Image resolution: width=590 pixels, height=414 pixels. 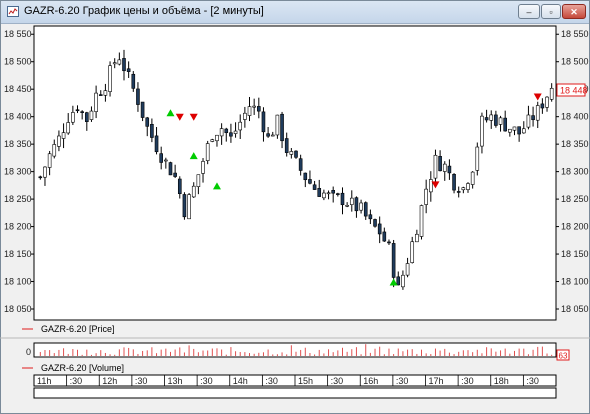 I want to click on y-tick-label-left: 18 150, so click(x=18, y=254).